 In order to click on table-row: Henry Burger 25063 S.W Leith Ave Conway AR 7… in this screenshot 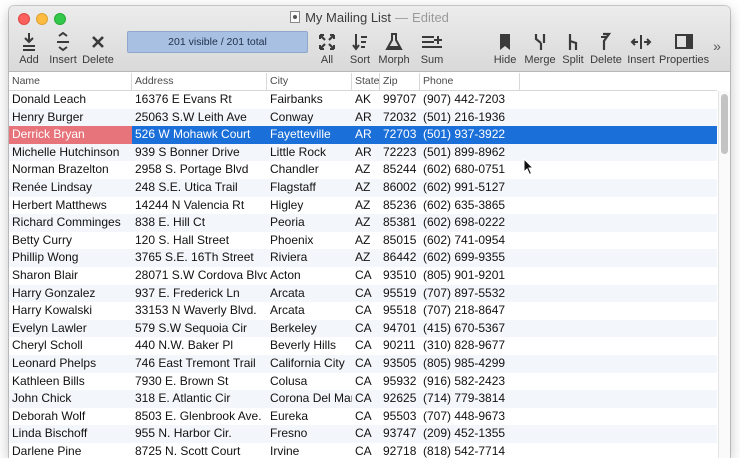, I will do `click(363, 117)`.